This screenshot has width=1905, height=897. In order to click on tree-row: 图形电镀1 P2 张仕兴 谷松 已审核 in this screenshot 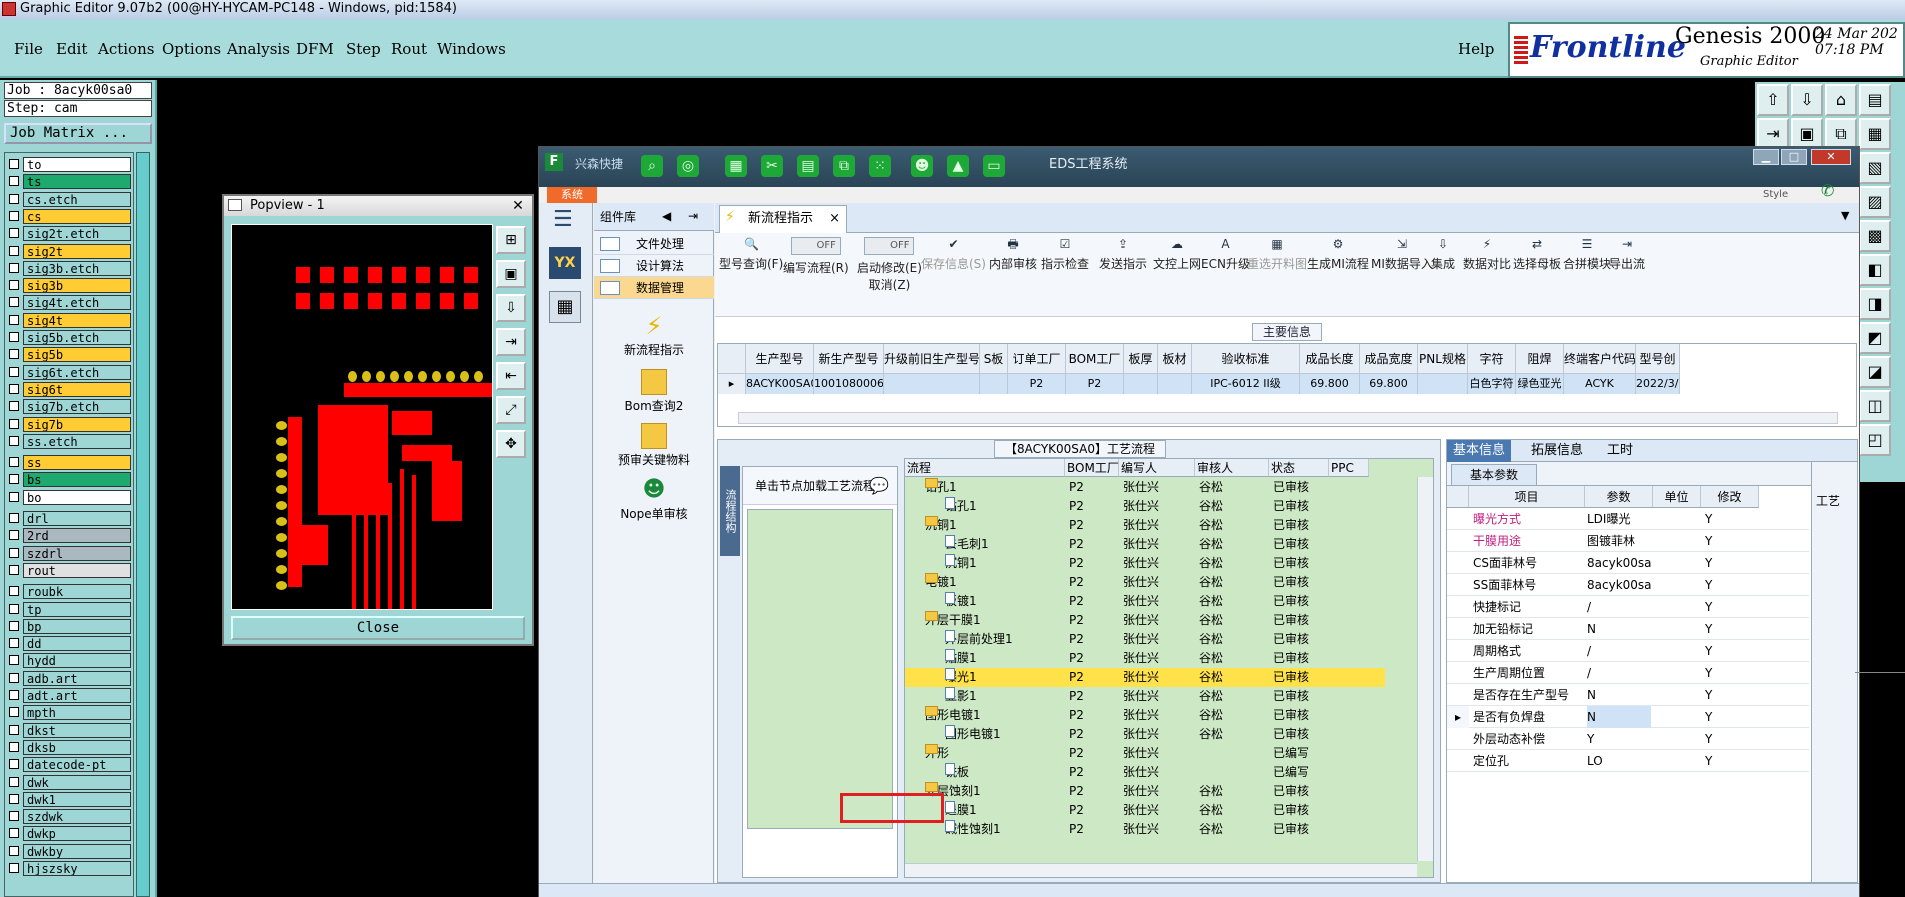, I will do `click(1145, 734)`.